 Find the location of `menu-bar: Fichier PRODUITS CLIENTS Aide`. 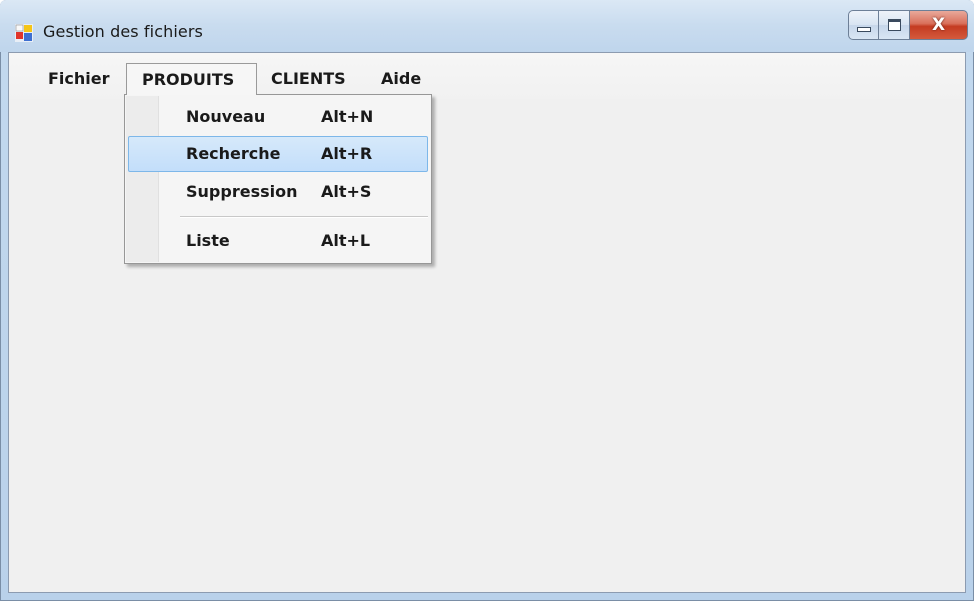

menu-bar: Fichier PRODUITS CLIENTS Aide is located at coordinates (487, 76).